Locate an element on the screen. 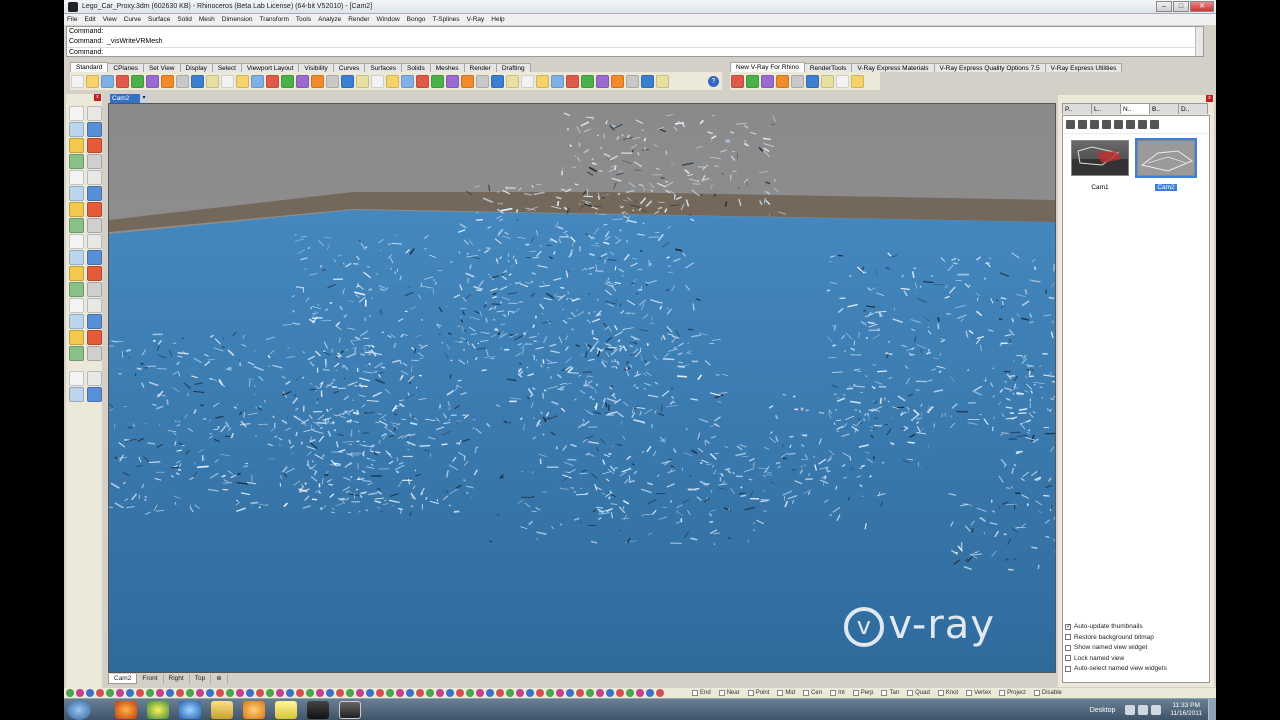 Image resolution: width=1280 pixels, height=720 pixels. tab-top: Top is located at coordinates (201, 679).